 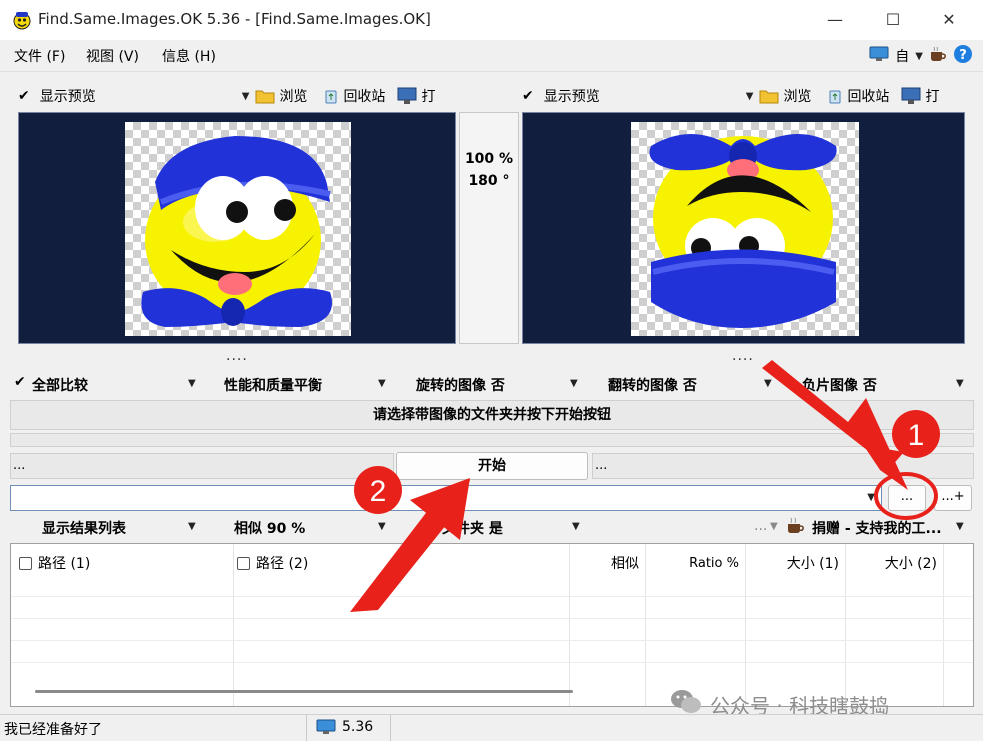 What do you see at coordinates (460, 385) in the screenshot?
I see `rotated-option: 旋转的图像 否` at bounding box center [460, 385].